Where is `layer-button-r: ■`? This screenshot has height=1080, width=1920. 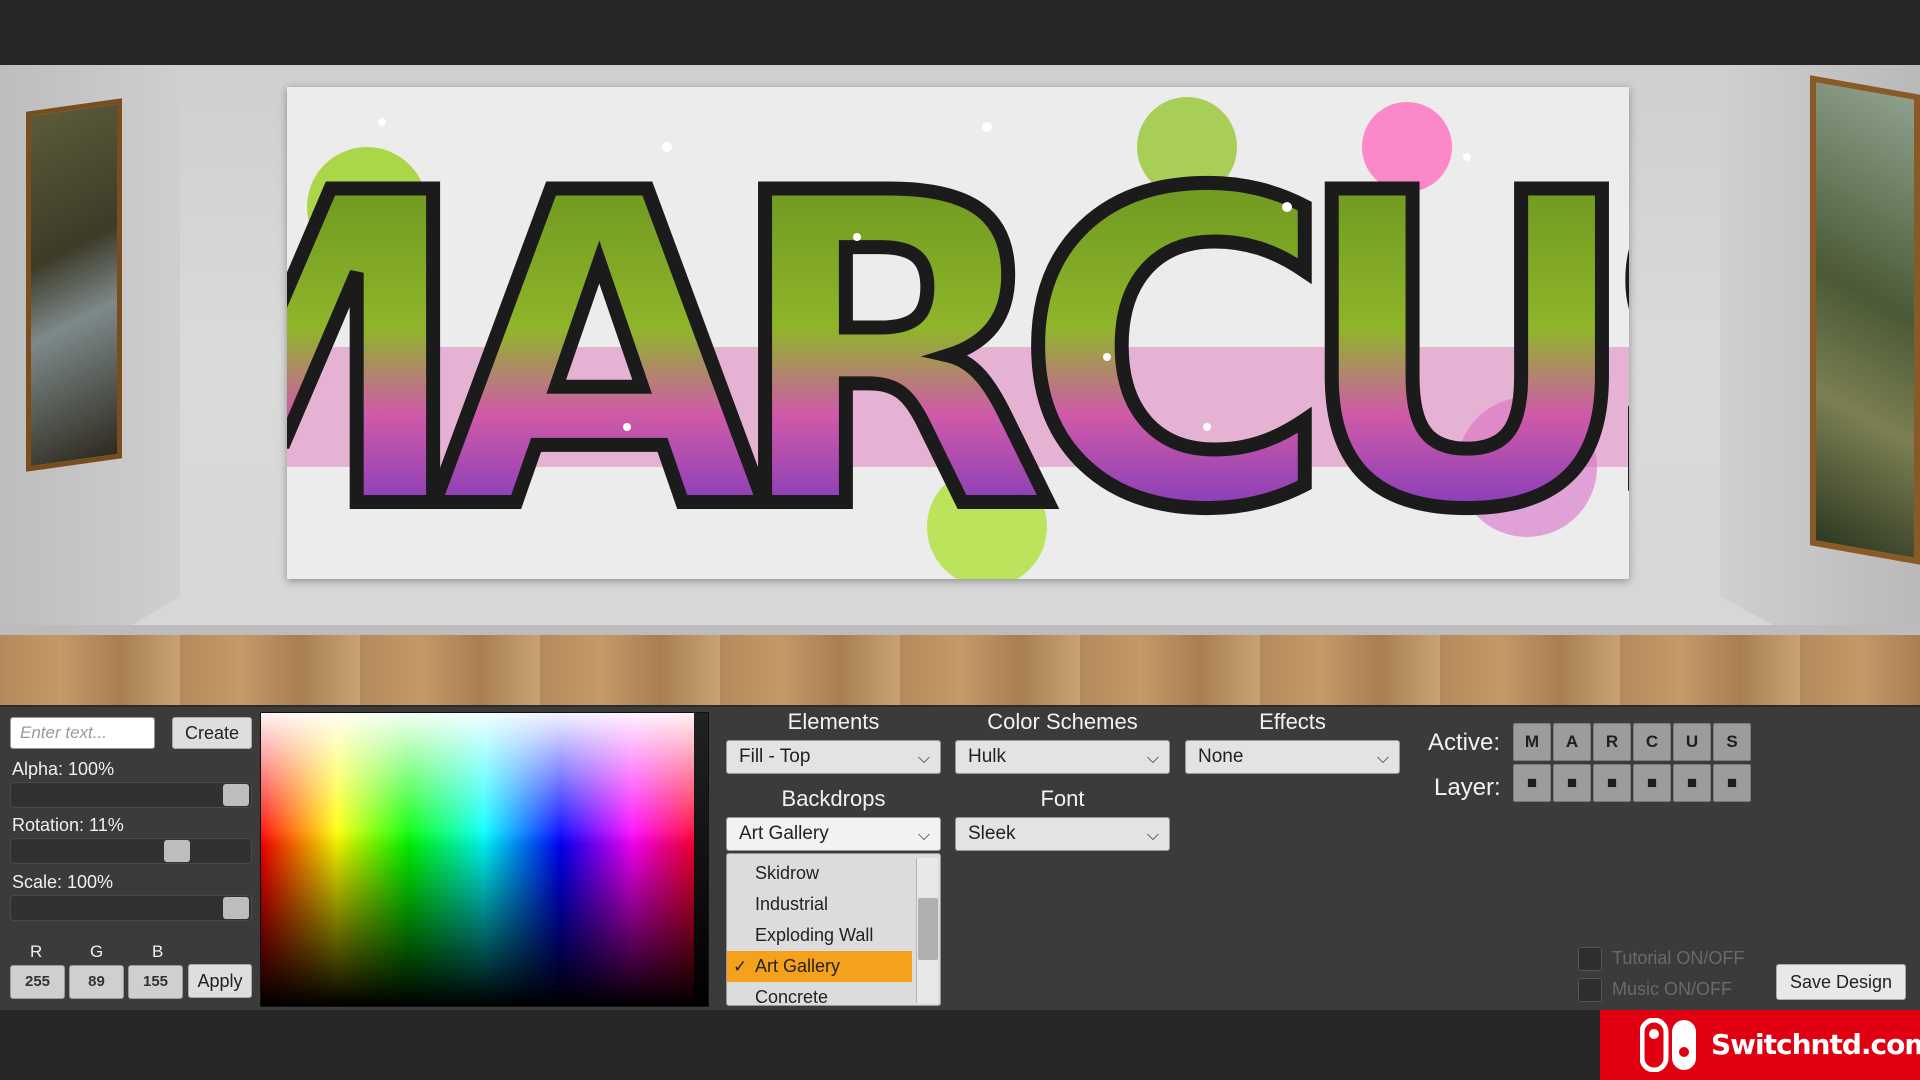
layer-button-r: ■ is located at coordinates (1612, 783).